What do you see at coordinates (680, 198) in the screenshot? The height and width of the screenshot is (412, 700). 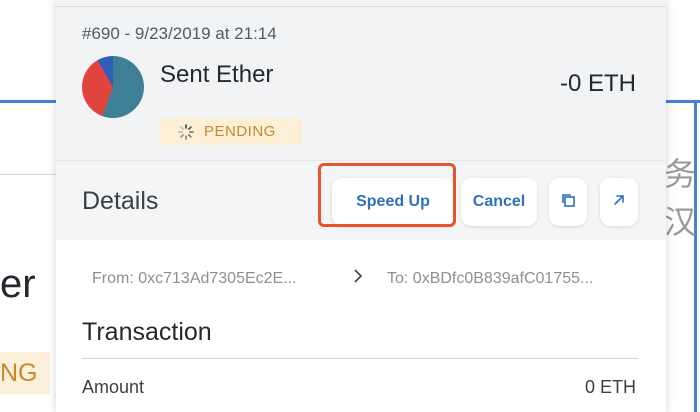 I see `background-cjk-text: 务 汉` at bounding box center [680, 198].